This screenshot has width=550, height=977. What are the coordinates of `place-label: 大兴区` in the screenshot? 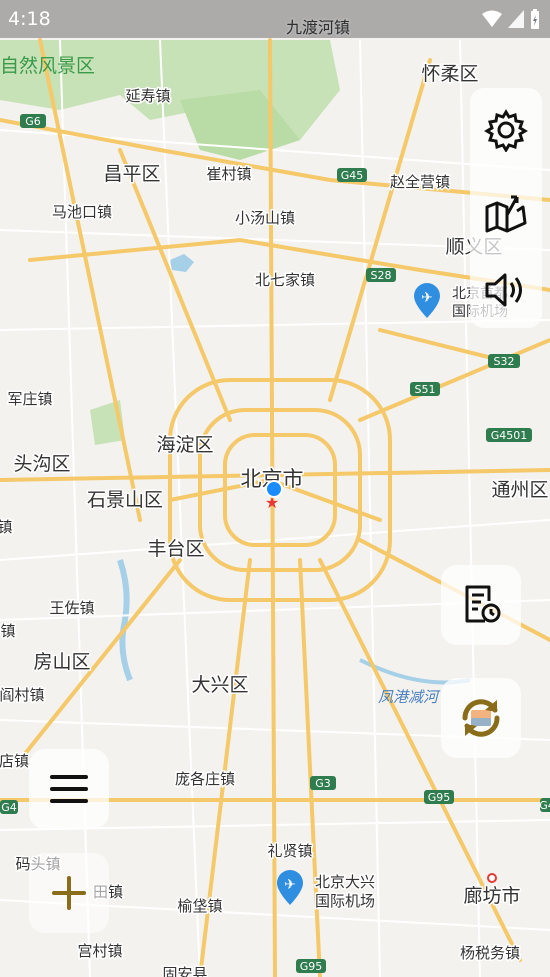 It's located at (219, 685).